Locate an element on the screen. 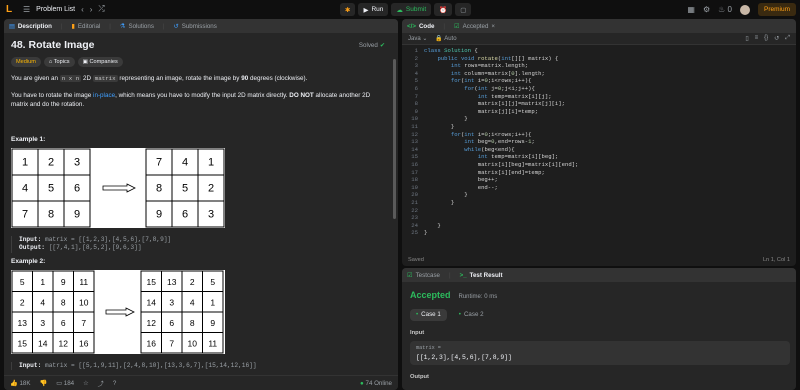  dislike-button: 👎 is located at coordinates (43, 383).